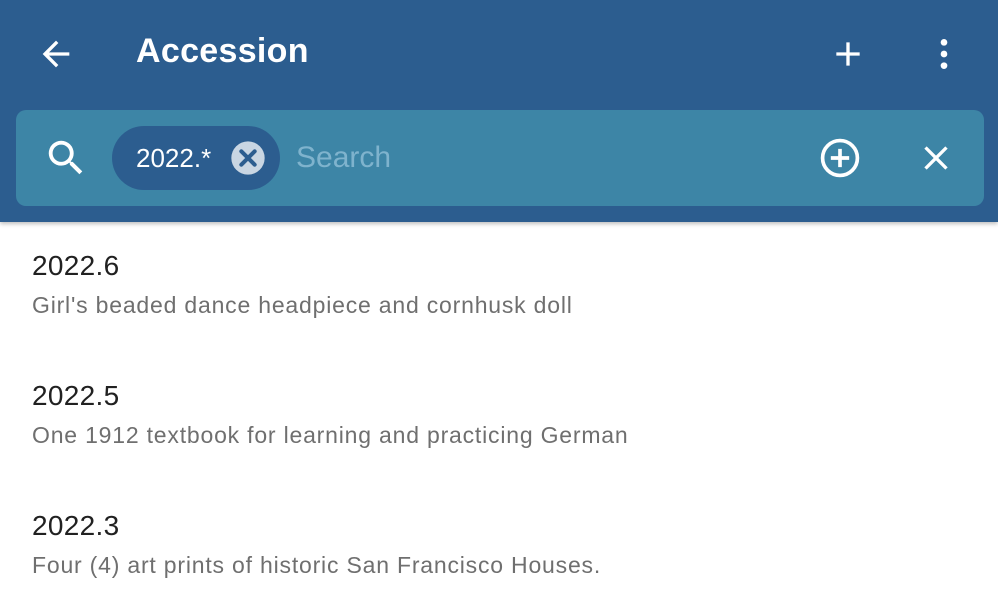 The image size is (998, 612). I want to click on more-vertical-icon, so click(944, 54).